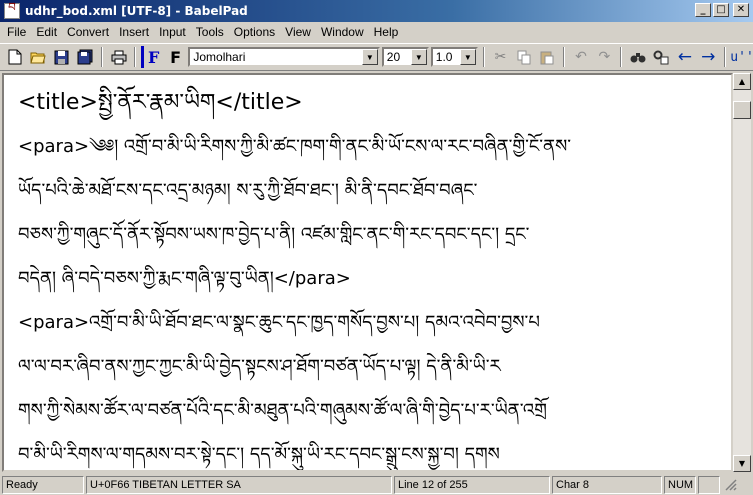 The height and width of the screenshot is (495, 753). What do you see at coordinates (46, 32) in the screenshot?
I see `menu-edit: Edit` at bounding box center [46, 32].